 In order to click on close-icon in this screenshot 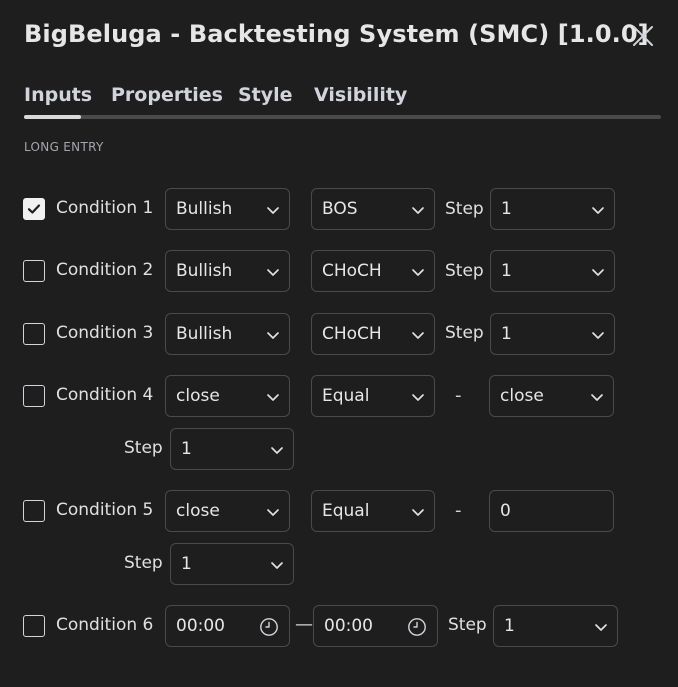, I will do `click(643, 36)`.